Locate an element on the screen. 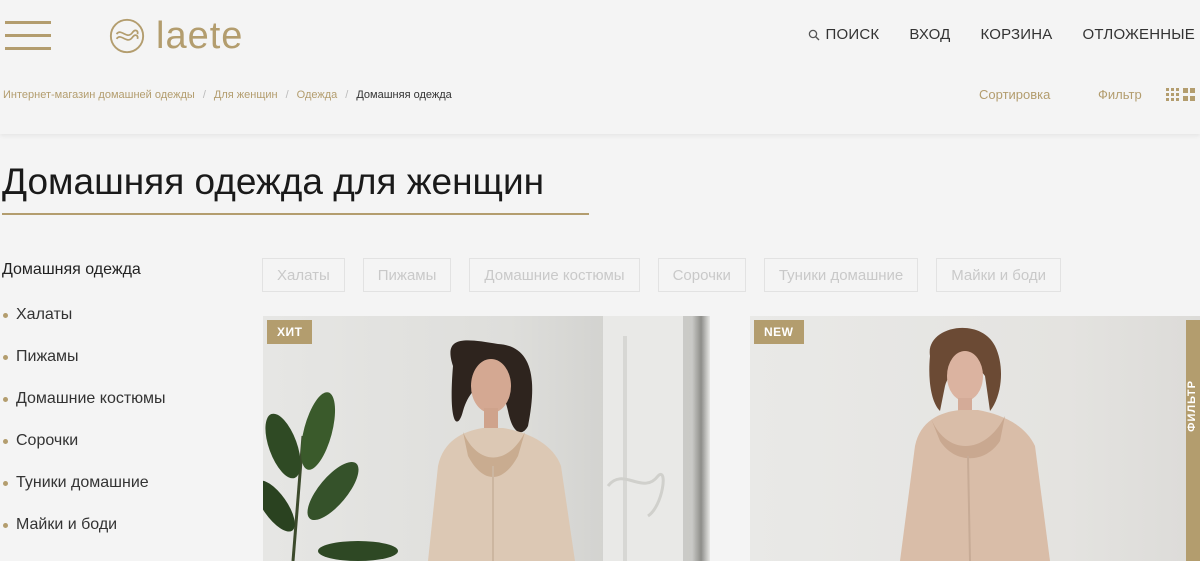  breadcrumb-item-shop: Интернет-магазин домашней одежды is located at coordinates (99, 95).